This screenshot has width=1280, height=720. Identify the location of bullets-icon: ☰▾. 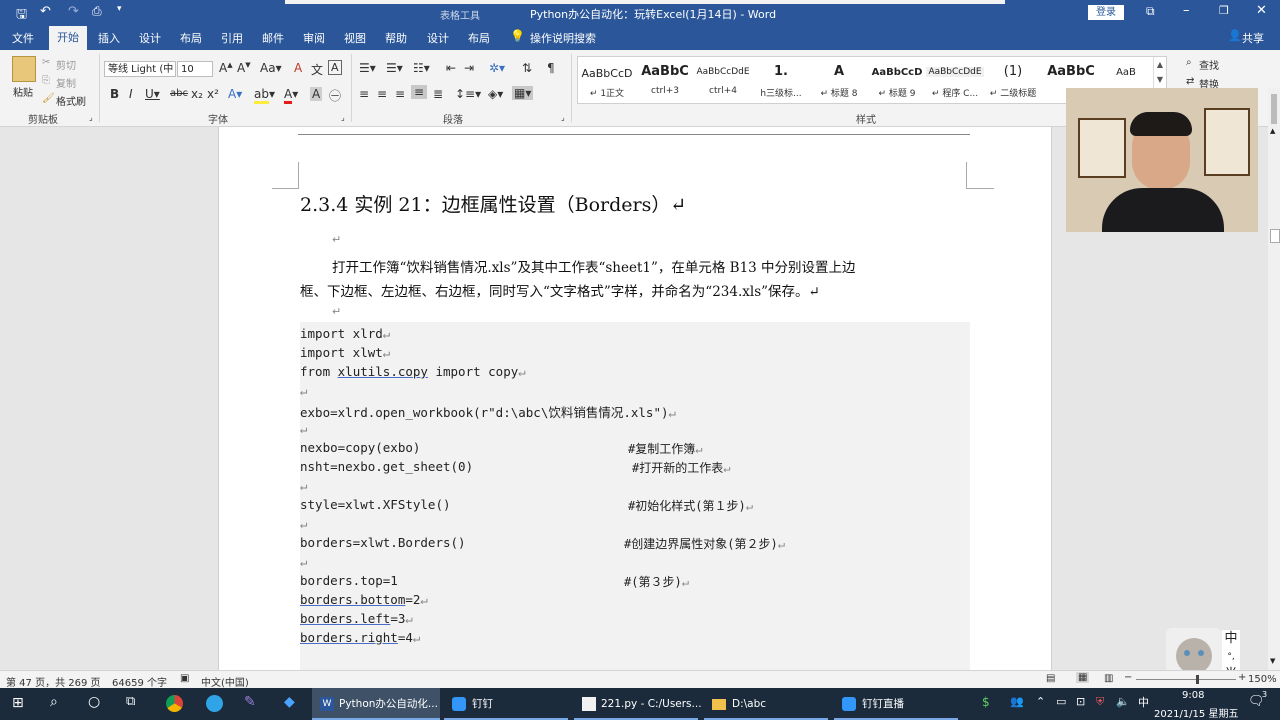
(367, 68).